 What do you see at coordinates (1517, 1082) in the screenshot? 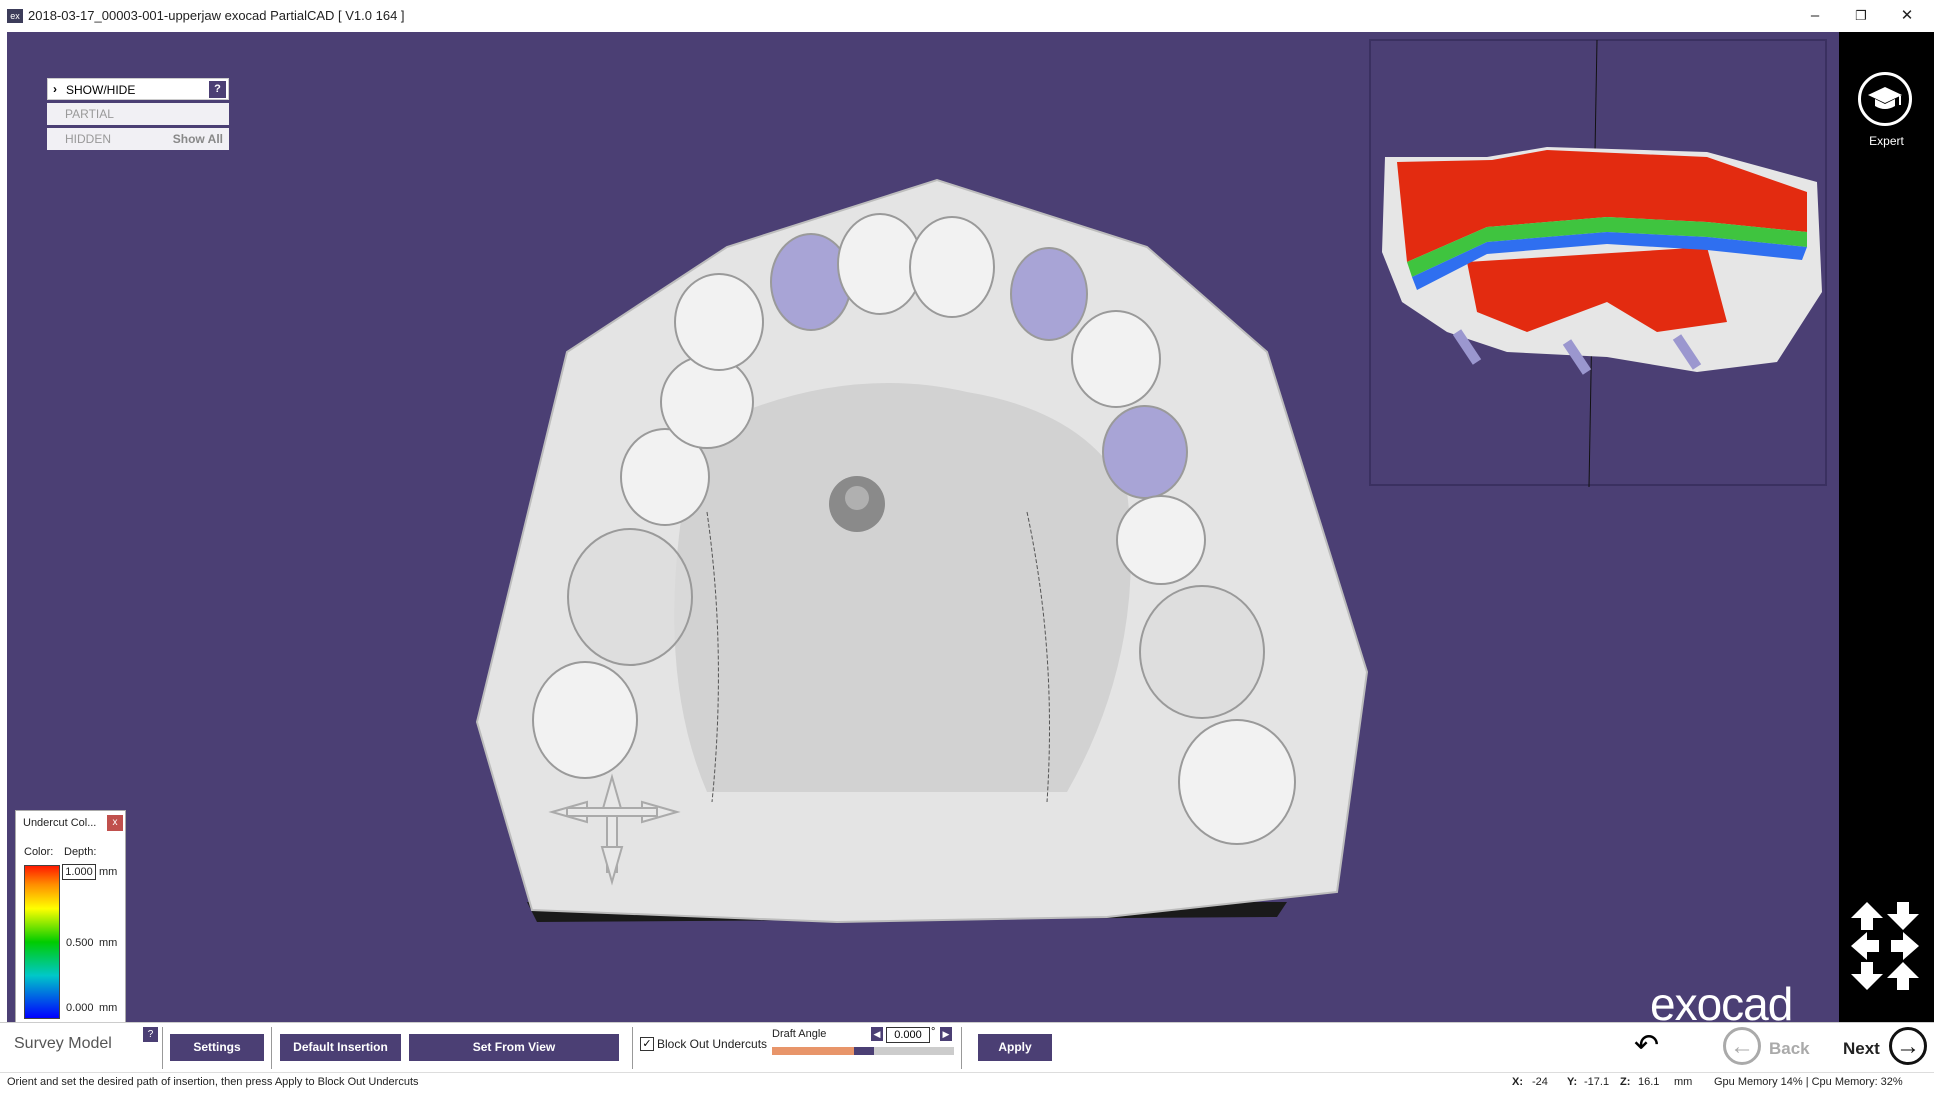
I see `x-coord-label: X:` at bounding box center [1517, 1082].